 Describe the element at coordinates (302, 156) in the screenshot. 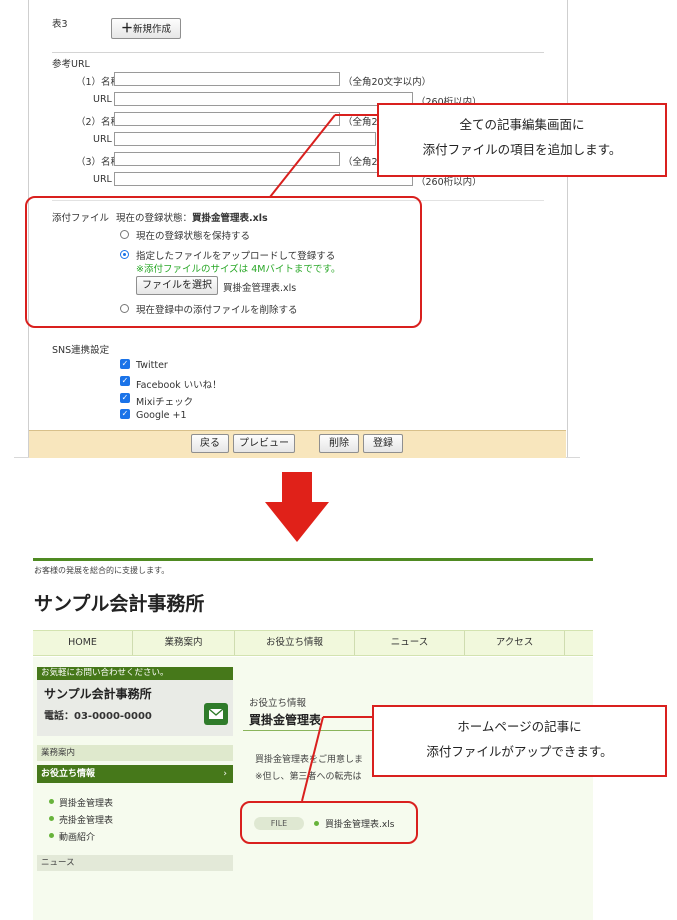

I see `connector-line-top` at that location.